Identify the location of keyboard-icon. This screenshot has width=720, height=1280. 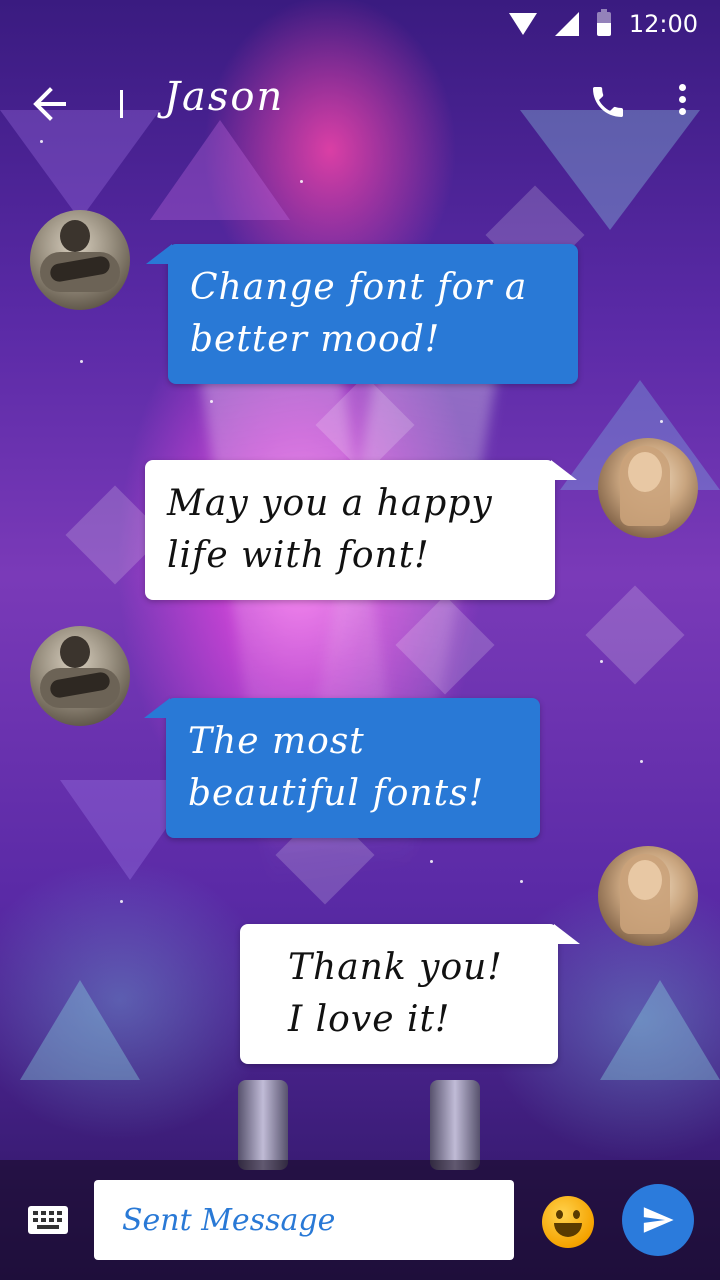
(48, 1220).